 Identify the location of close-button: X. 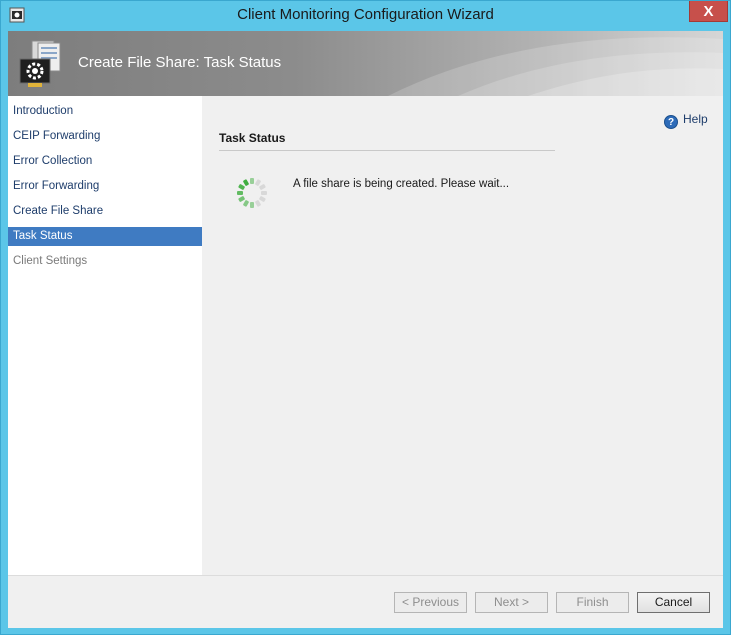
(708, 11).